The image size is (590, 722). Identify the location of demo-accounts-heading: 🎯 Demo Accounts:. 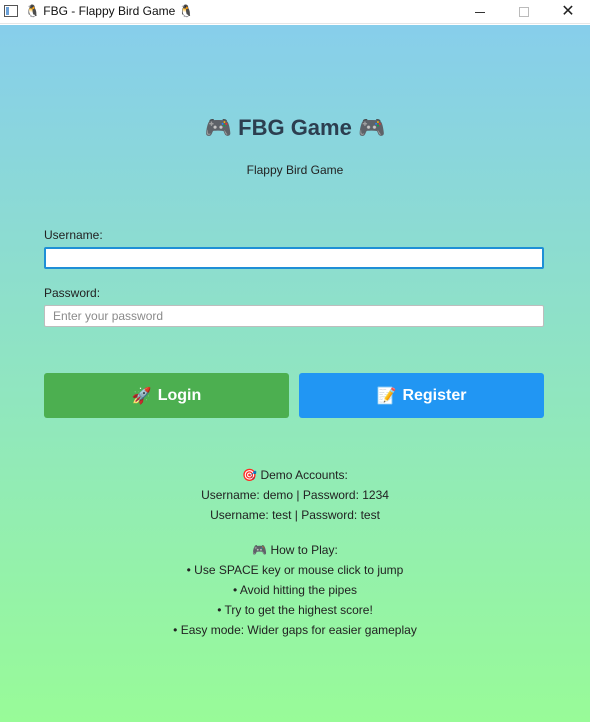
(295, 475).